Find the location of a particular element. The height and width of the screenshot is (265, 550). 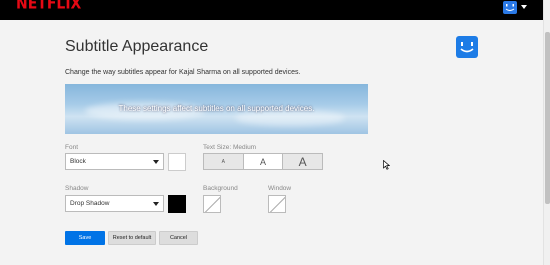

font-select: Block is located at coordinates (114, 161).